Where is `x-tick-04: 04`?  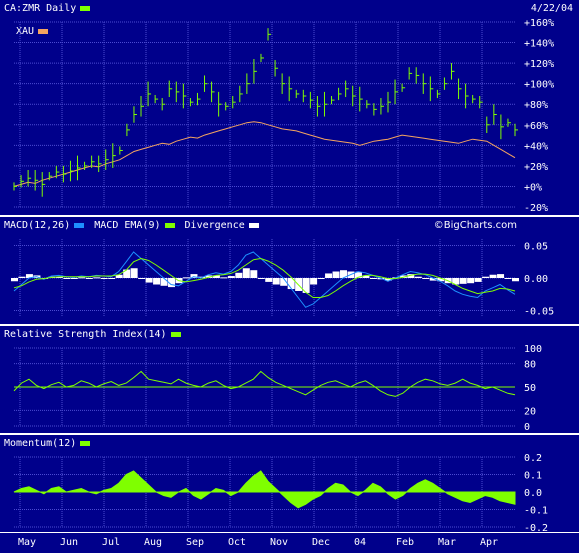 x-tick-04: 04 is located at coordinates (360, 542).